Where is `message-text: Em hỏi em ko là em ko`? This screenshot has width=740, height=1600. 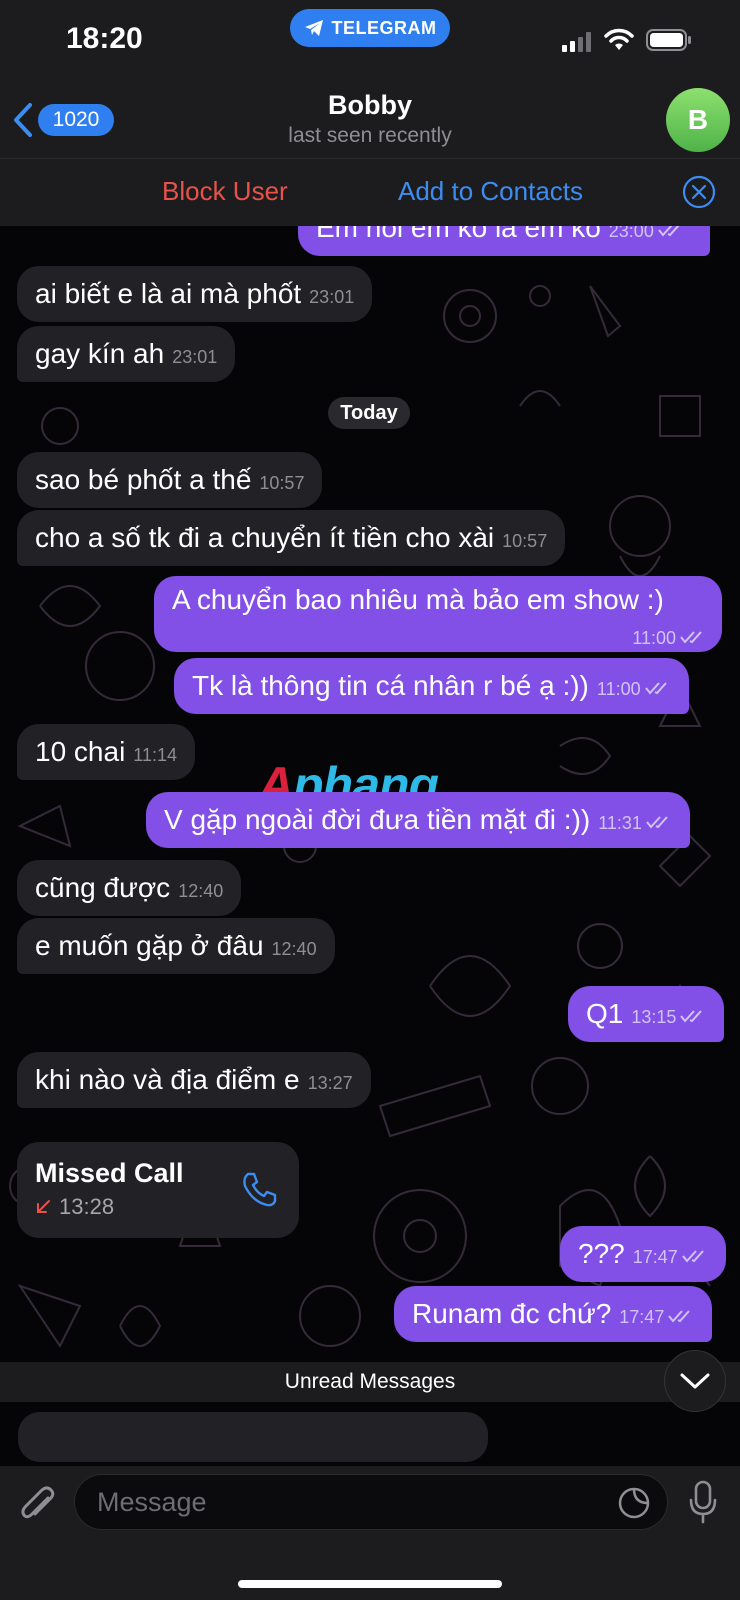 message-text: Em hỏi em ko là em ko is located at coordinates (458, 234).